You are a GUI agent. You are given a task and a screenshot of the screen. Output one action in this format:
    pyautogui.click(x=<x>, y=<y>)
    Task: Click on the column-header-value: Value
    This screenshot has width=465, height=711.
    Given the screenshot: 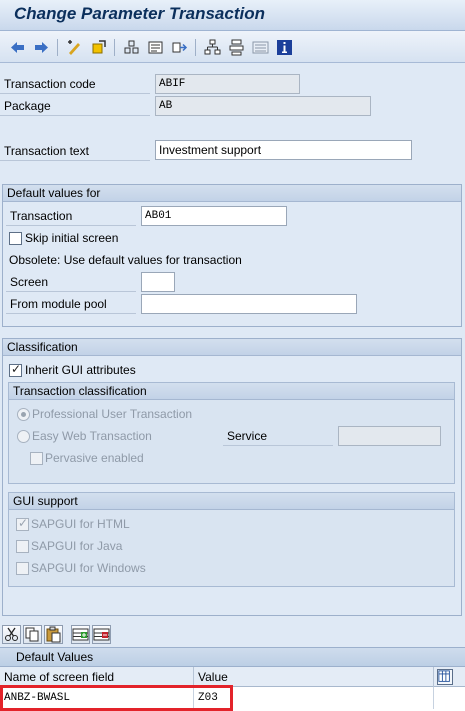 What is the action you would take?
    pyautogui.click(x=314, y=677)
    